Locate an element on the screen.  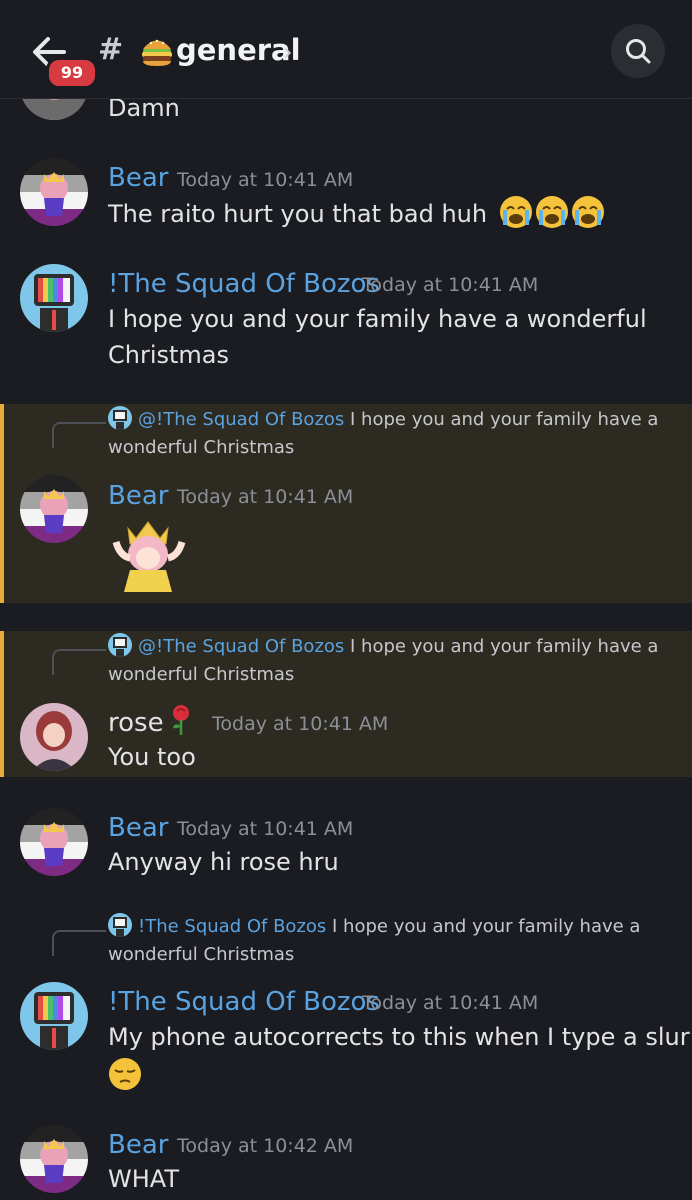
crying-emoji-icon is located at coordinates (551, 212).